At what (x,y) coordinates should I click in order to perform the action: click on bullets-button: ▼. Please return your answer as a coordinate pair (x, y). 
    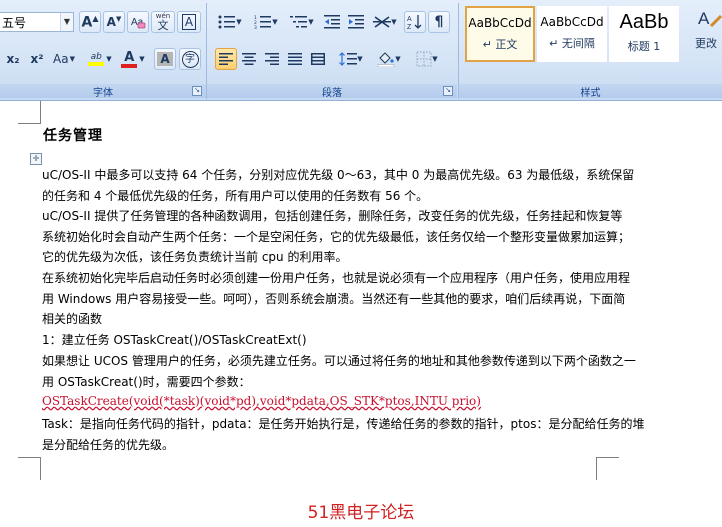
    Looking at the image, I should click on (230, 22).